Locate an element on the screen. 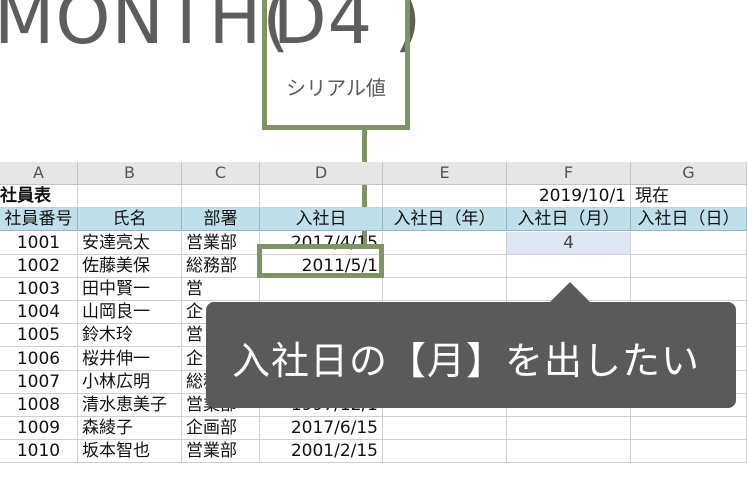  table-row: 1003 田中賢一営 is located at coordinates (373, 289).